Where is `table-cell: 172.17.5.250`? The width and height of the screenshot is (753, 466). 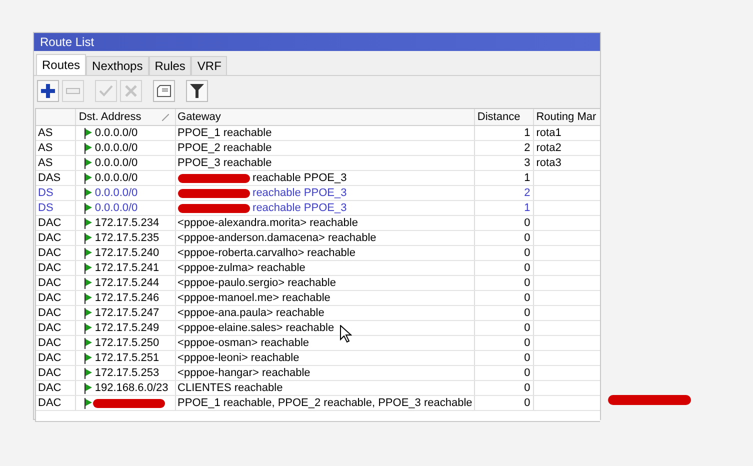 table-cell: 172.17.5.250 is located at coordinates (127, 343).